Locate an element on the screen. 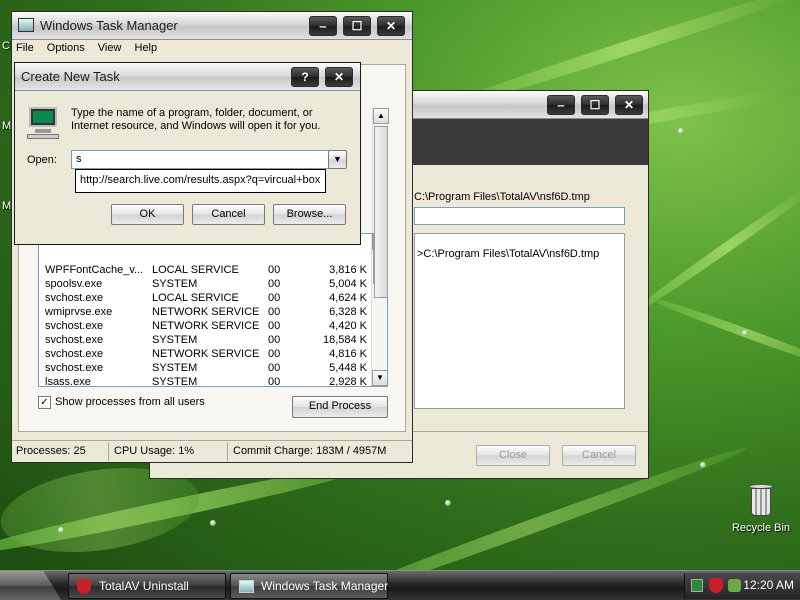  show-all-users-label: Show processes from all users is located at coordinates (130, 402).